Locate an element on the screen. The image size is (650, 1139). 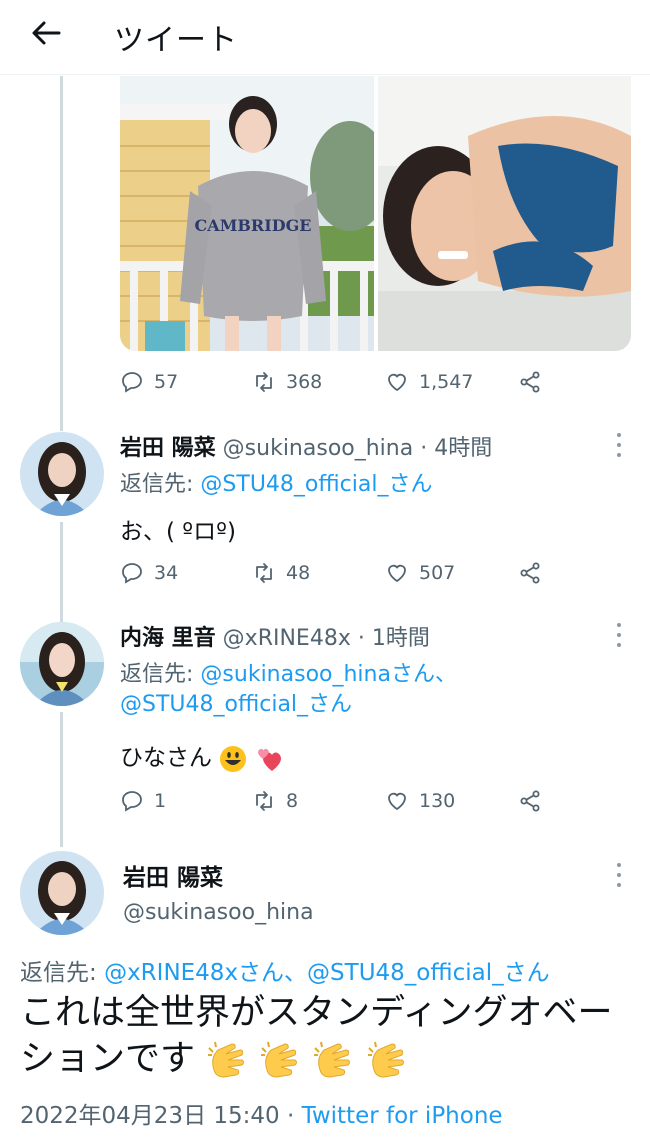
display-name: 内海 里音 is located at coordinates (168, 638).